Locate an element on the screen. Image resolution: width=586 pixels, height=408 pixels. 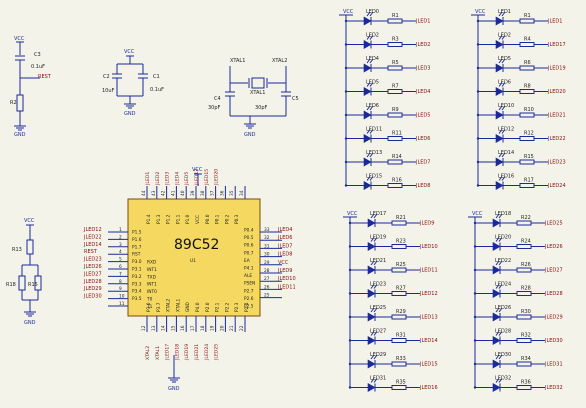
mcu-left-pin-name: P1.5 is located at coordinates (137, 233).